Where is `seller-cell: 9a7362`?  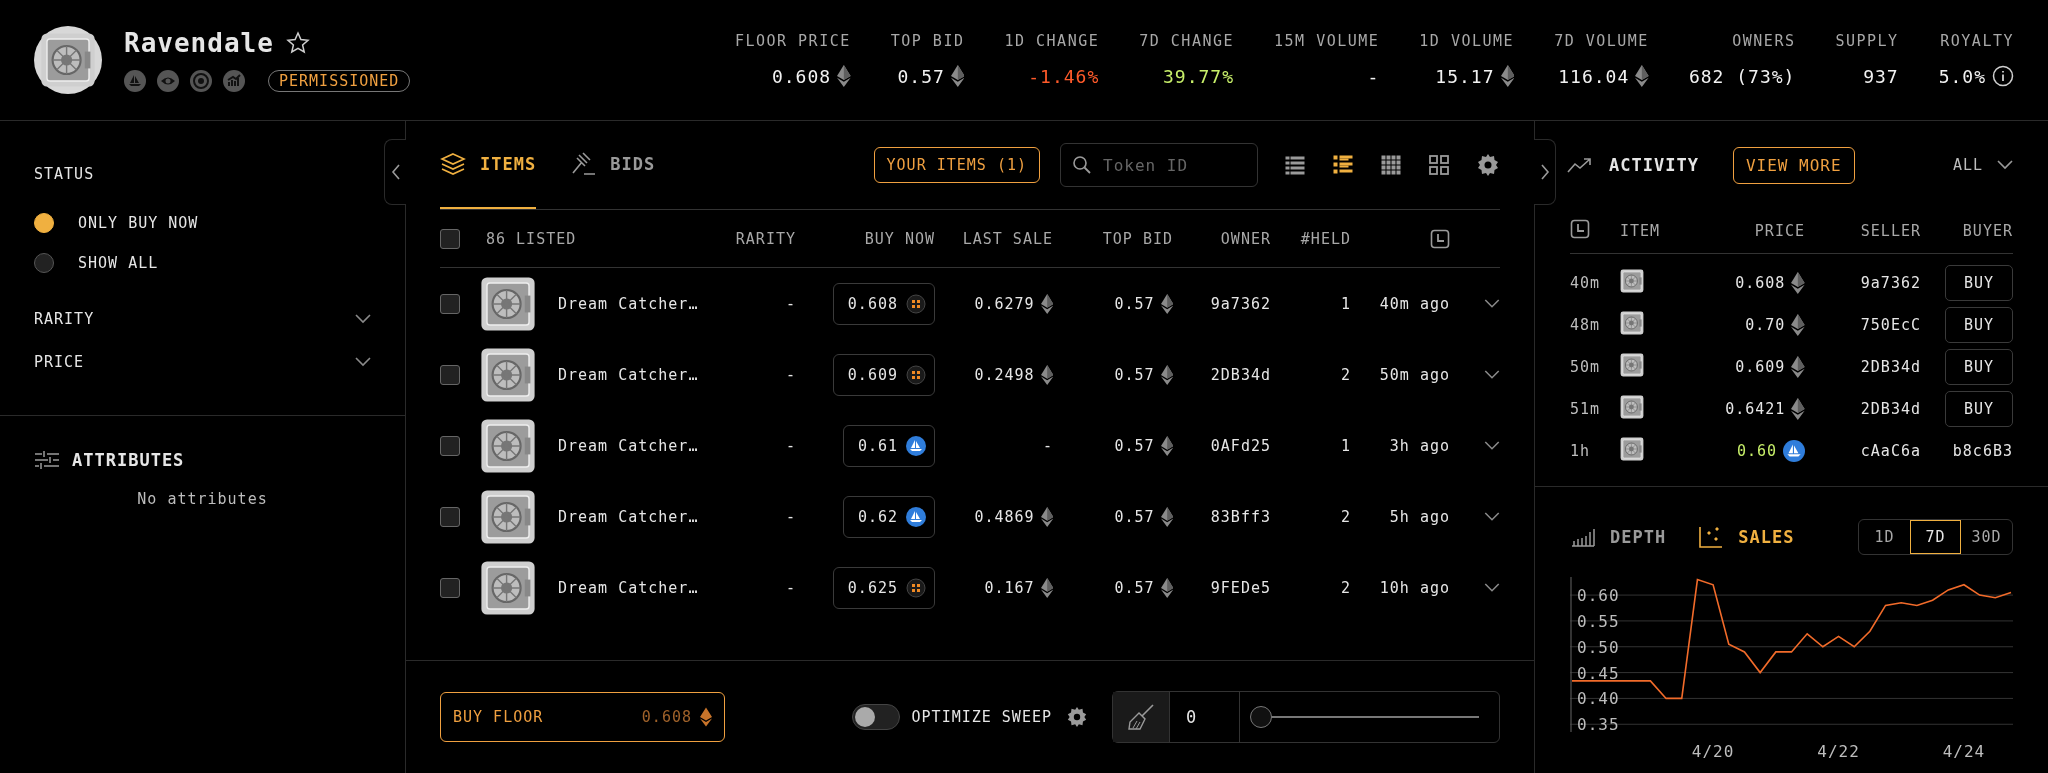 seller-cell: 9a7362 is located at coordinates (1863, 283).